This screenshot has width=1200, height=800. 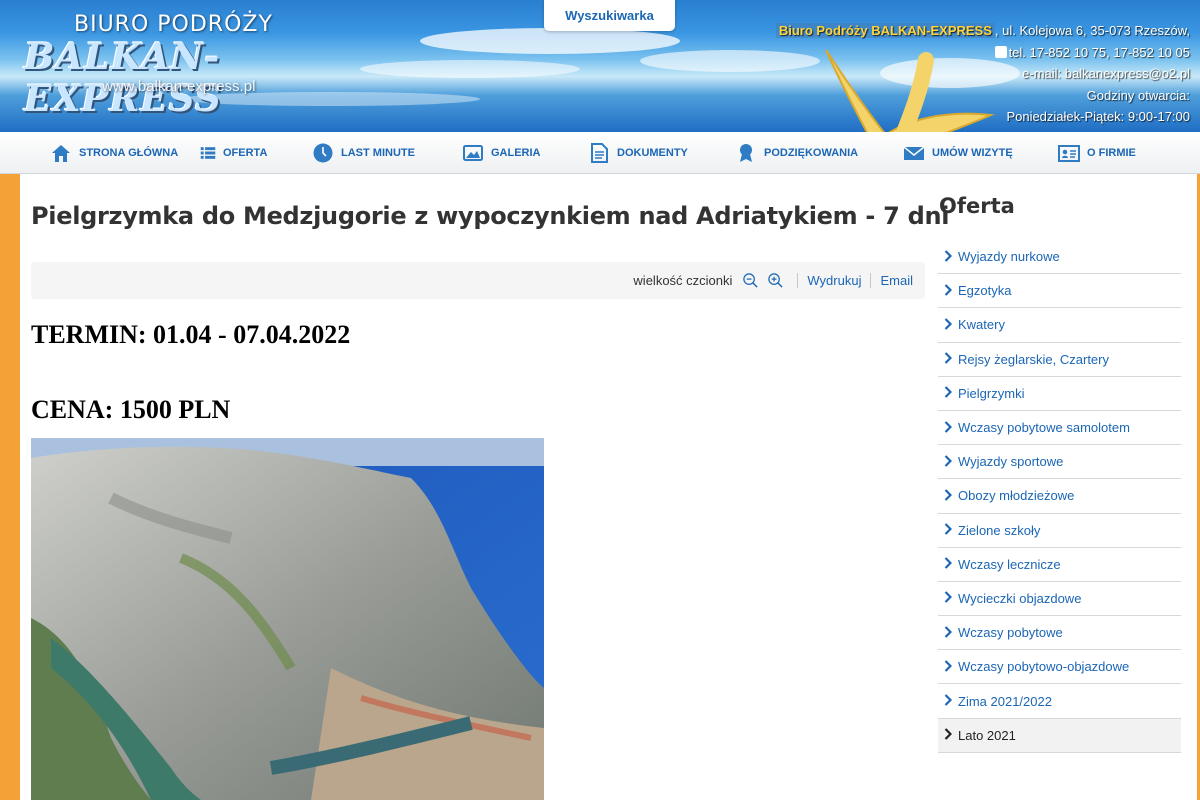 I want to click on sidebar-title: Oferta, so click(x=977, y=206).